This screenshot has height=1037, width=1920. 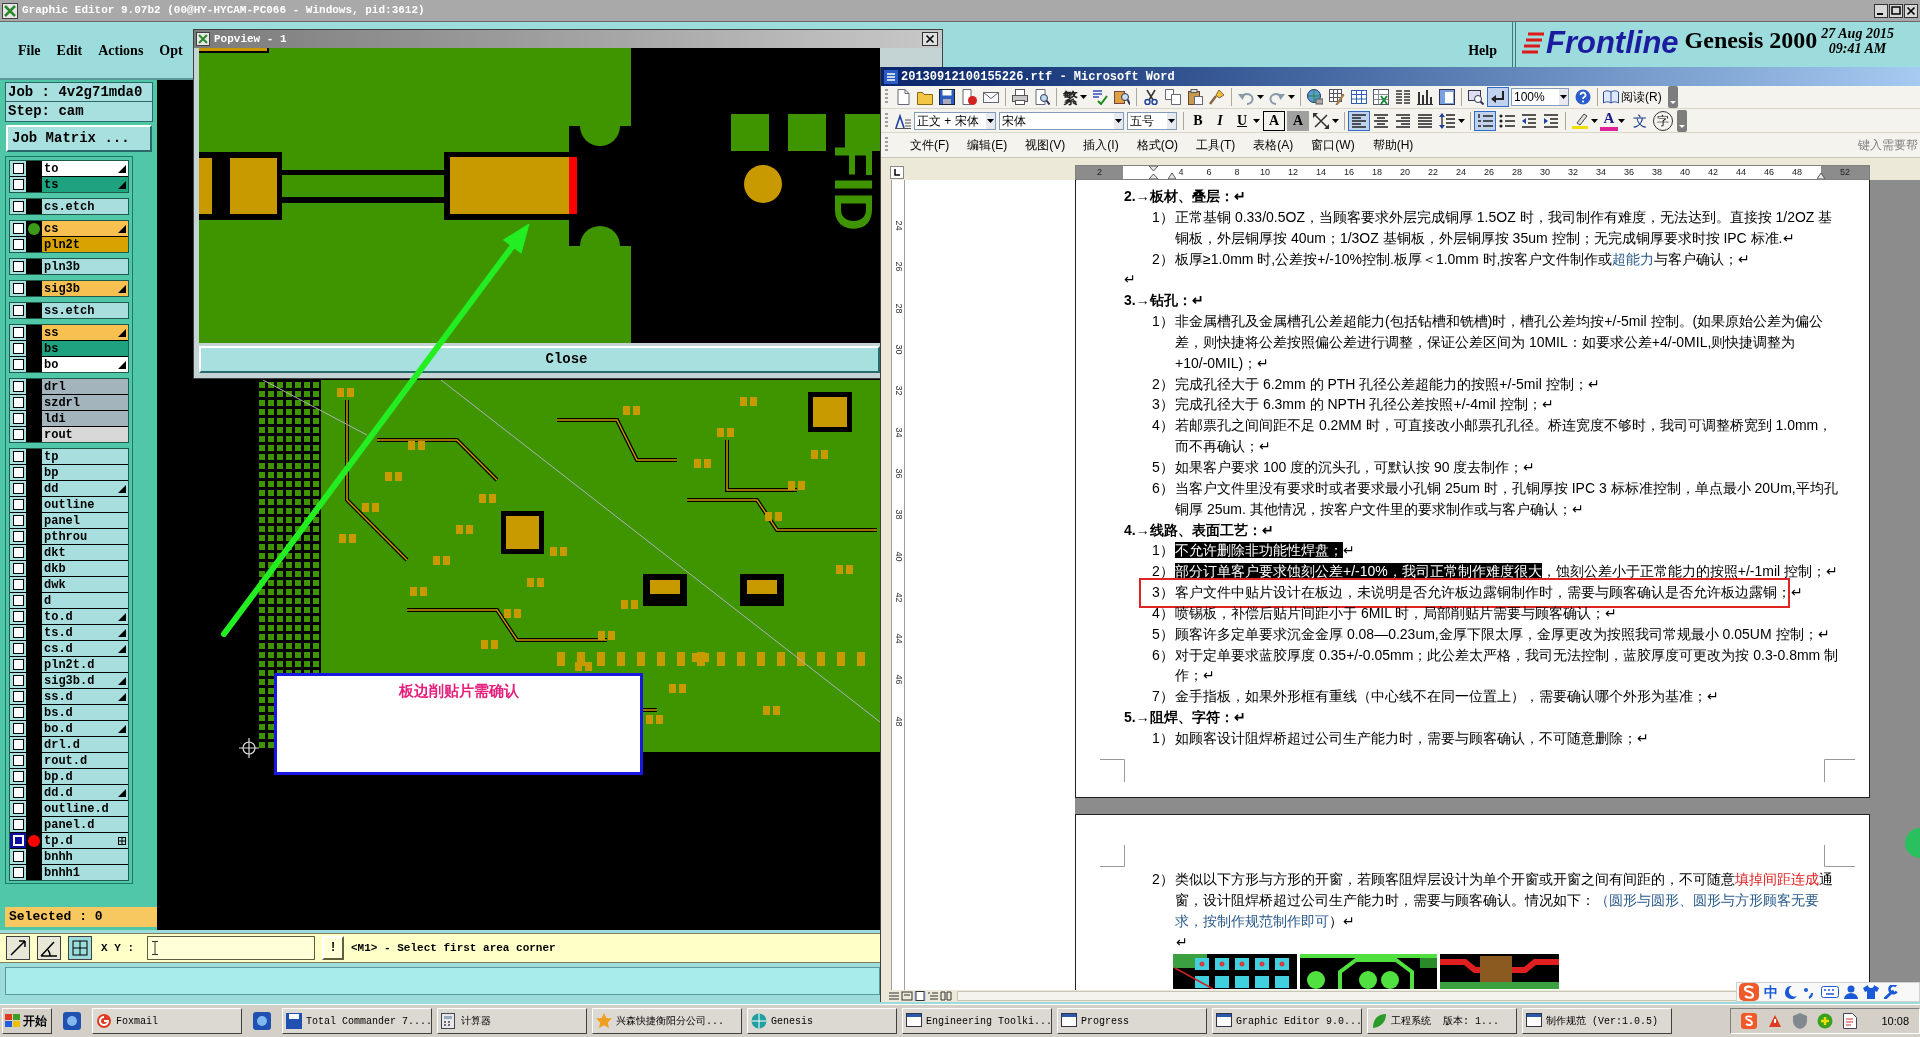 What do you see at coordinates (1749, 992) in the screenshot?
I see `input-method-logo-icon` at bounding box center [1749, 992].